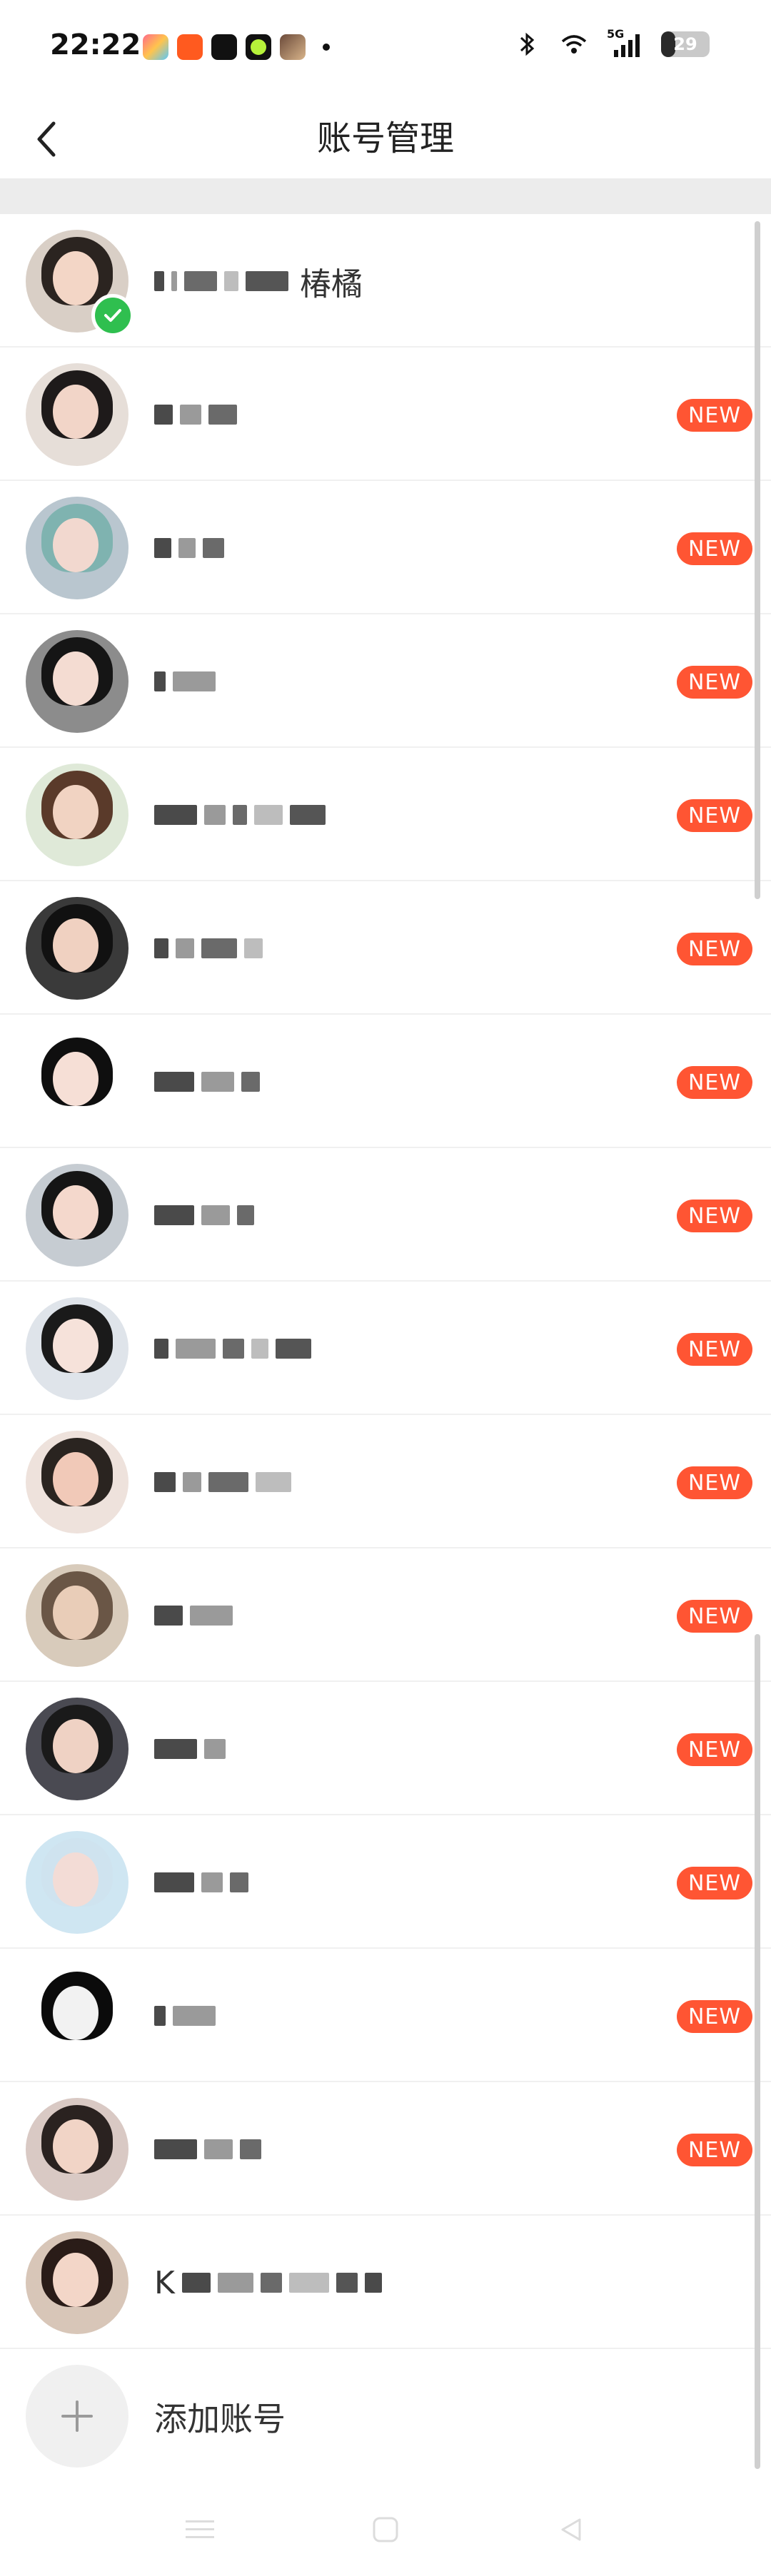 The width and height of the screenshot is (771, 2576). What do you see at coordinates (236, 47) in the screenshot?
I see `status-app-icons` at bounding box center [236, 47].